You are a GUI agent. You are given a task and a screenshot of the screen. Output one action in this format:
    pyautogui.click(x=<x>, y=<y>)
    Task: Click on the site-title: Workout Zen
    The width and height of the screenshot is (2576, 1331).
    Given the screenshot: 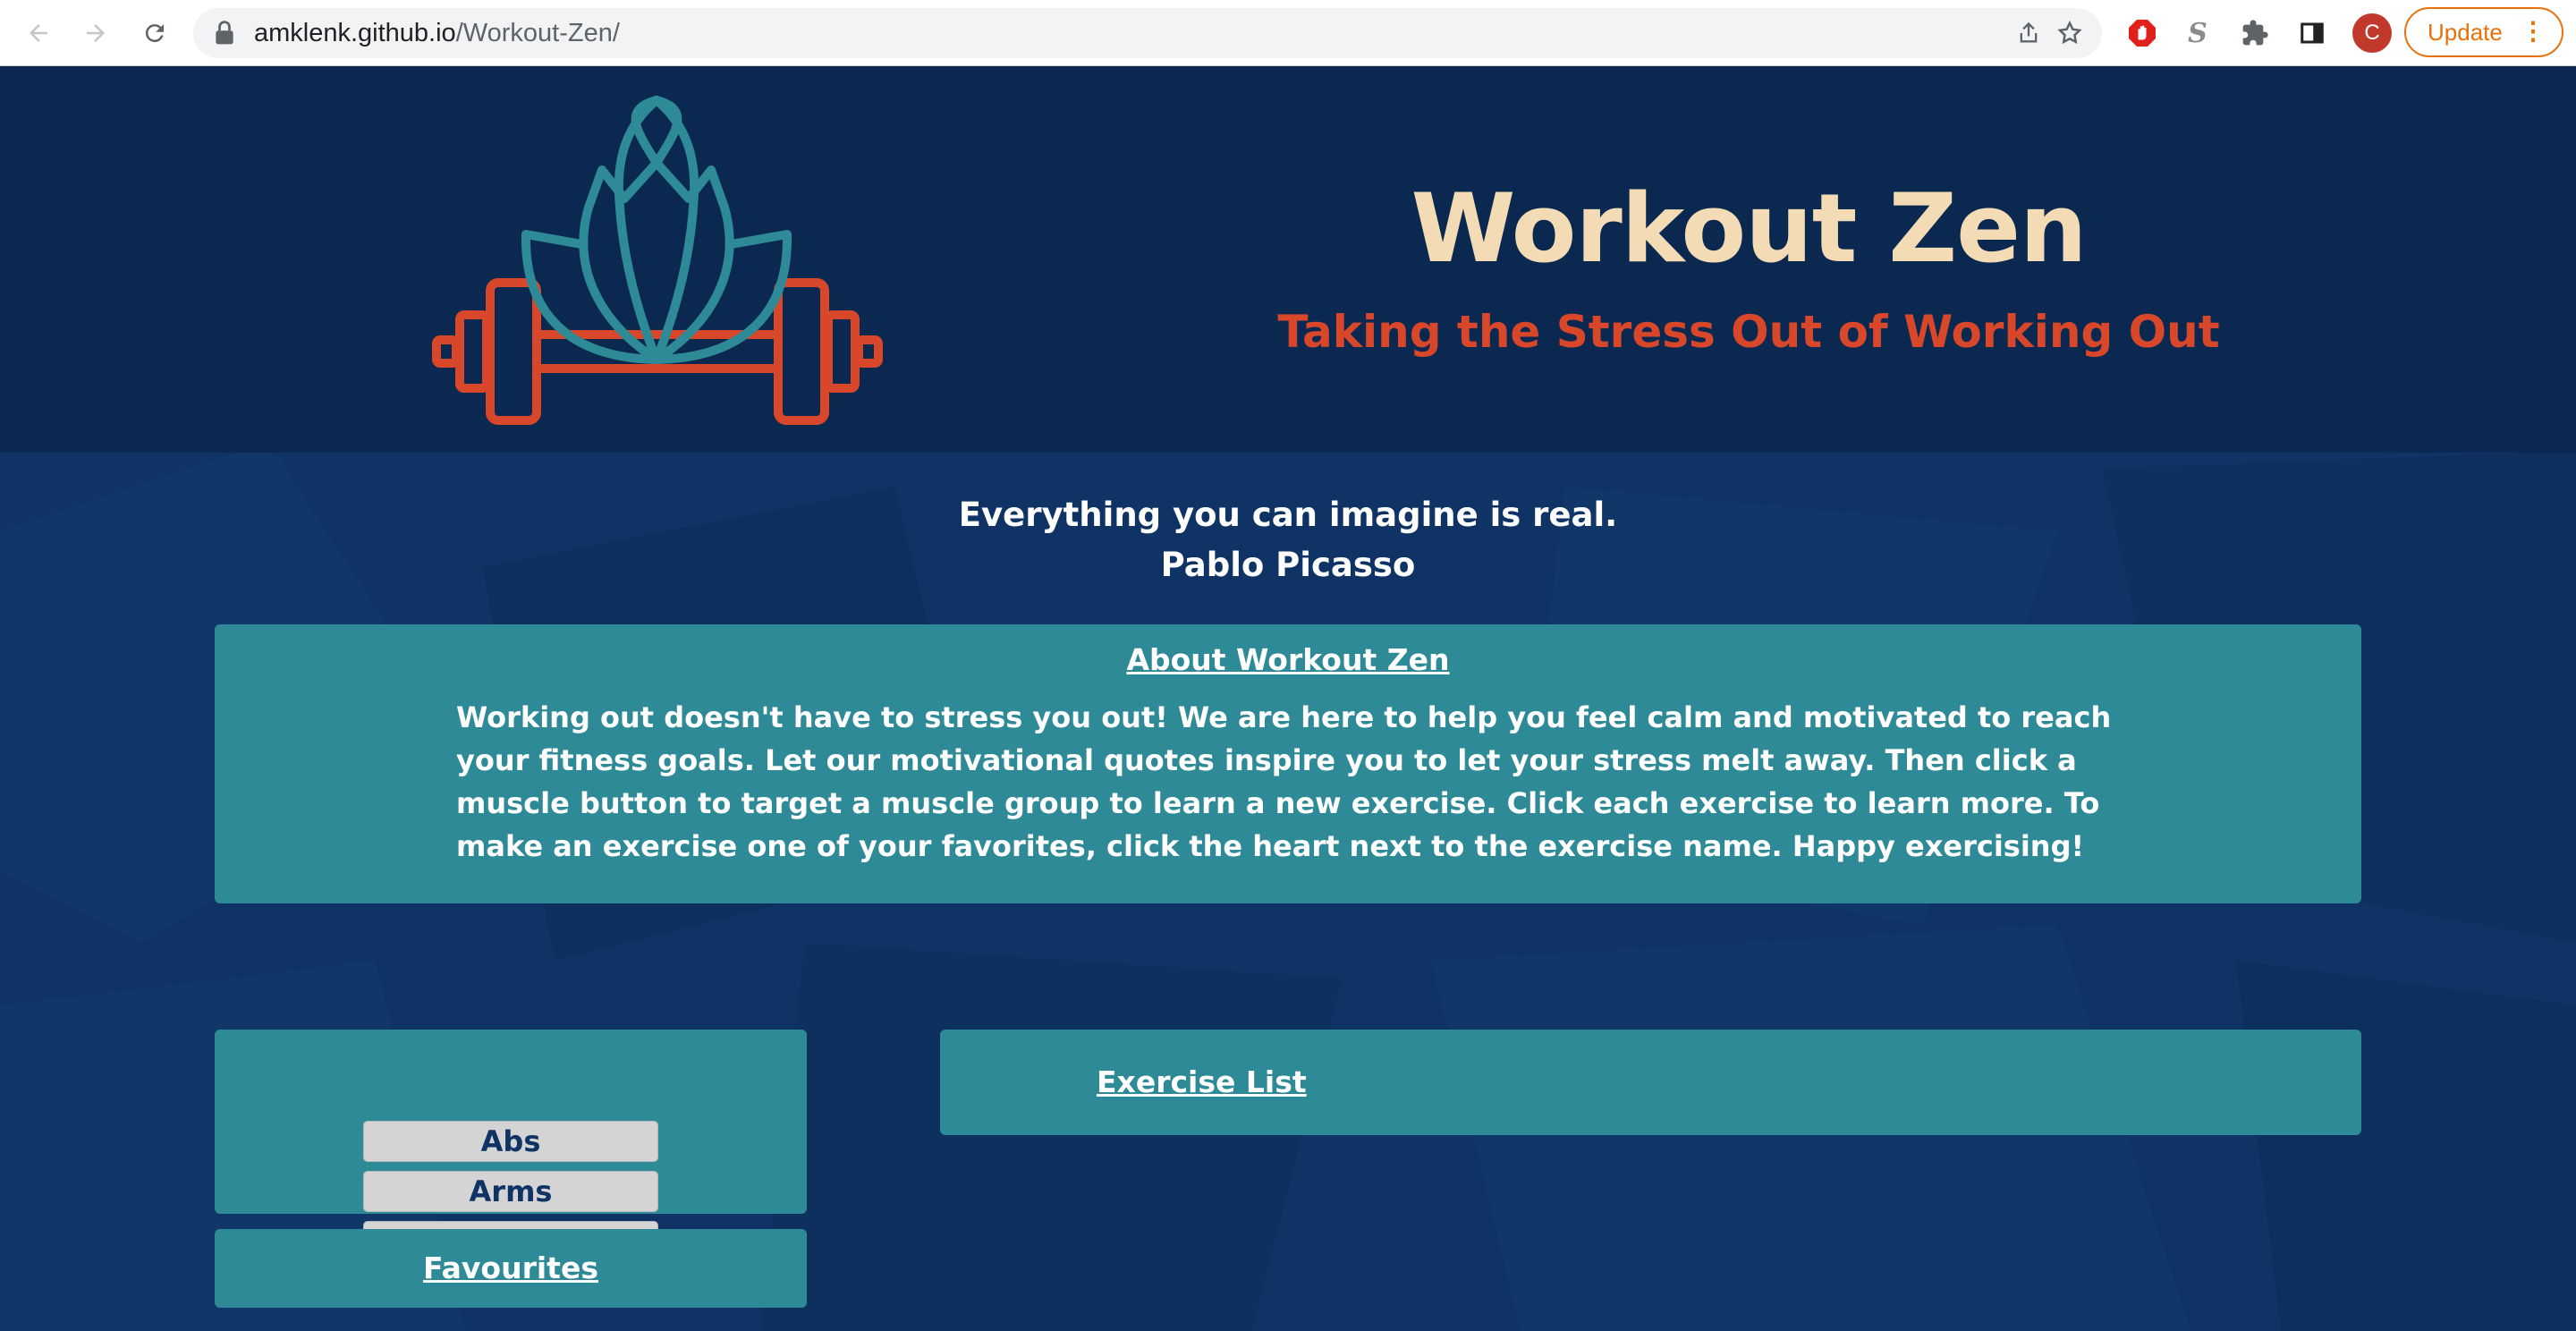 What is the action you would take?
    pyautogui.click(x=1749, y=229)
    